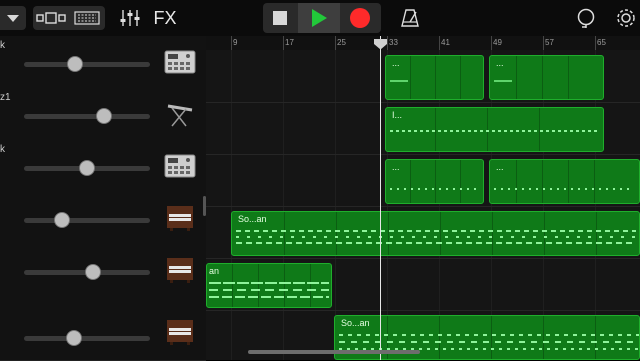 This screenshot has width=640, height=361. I want to click on top-toolbar: FX, so click(320, 18).